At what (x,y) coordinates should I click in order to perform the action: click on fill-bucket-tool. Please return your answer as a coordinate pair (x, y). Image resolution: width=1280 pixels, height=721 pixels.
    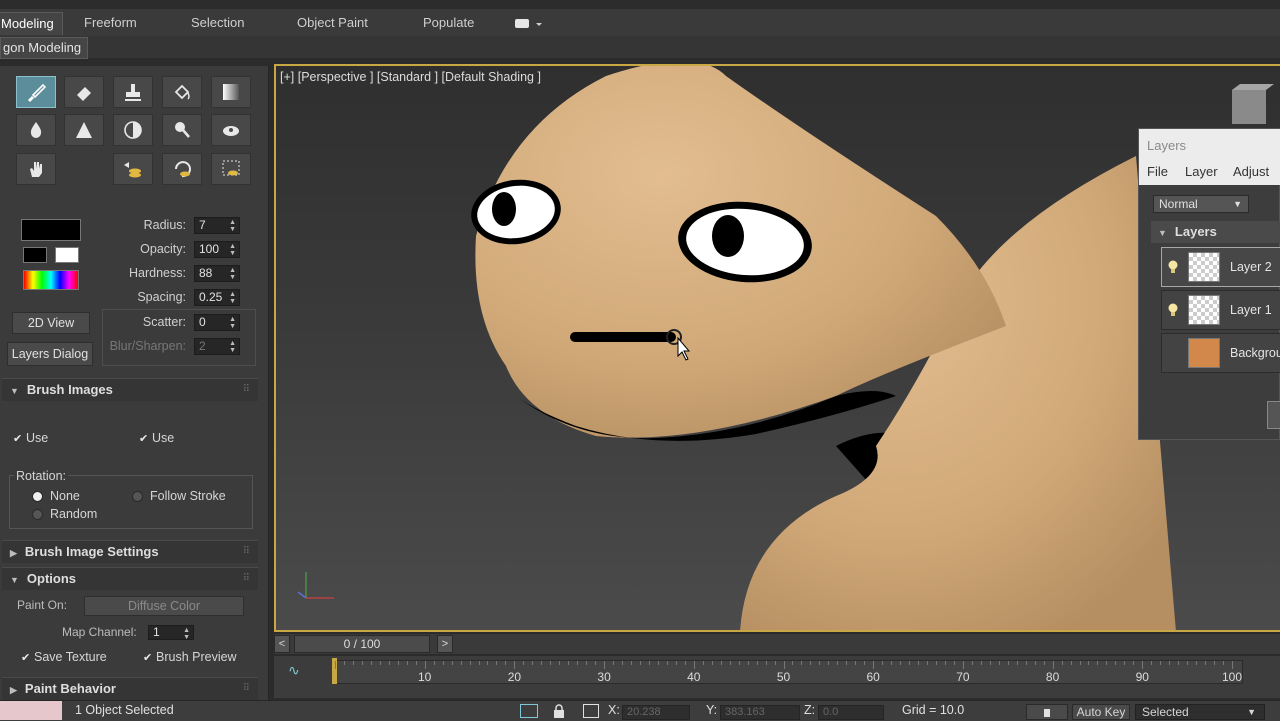
    Looking at the image, I should click on (182, 92).